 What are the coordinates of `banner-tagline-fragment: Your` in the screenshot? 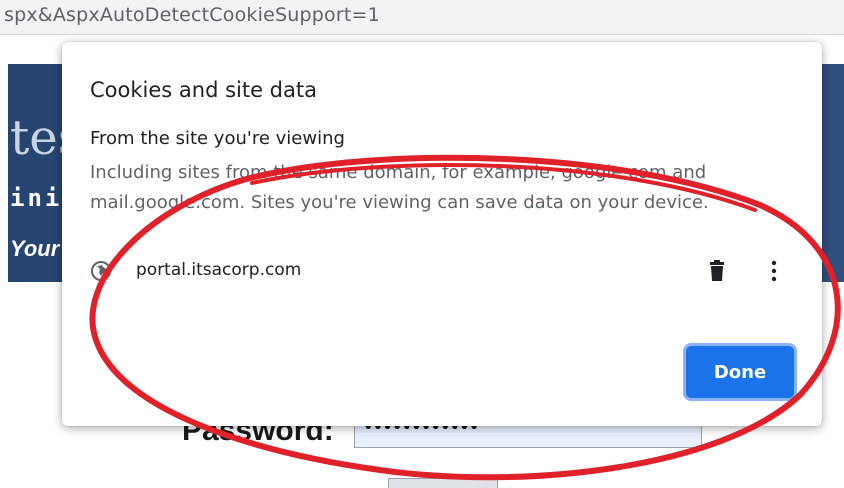 It's located at (35, 248).